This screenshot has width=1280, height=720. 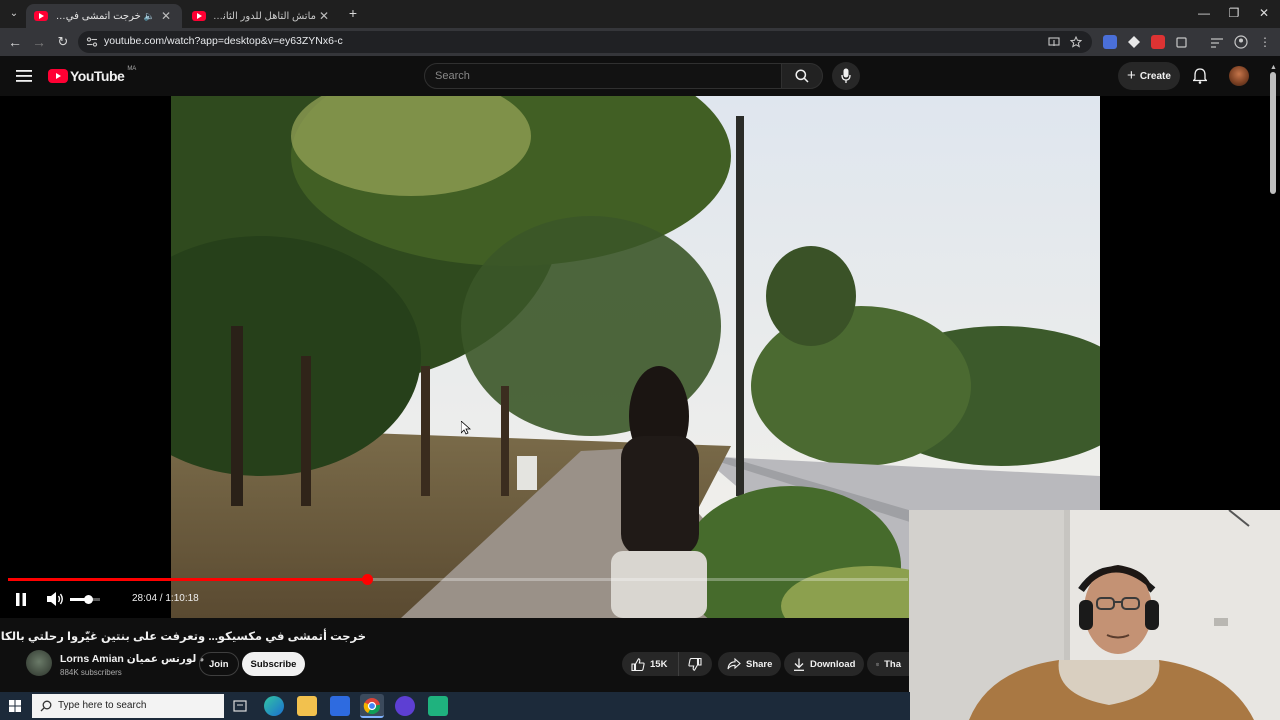 I want to click on minimize-icon: —, so click(x=1204, y=14).